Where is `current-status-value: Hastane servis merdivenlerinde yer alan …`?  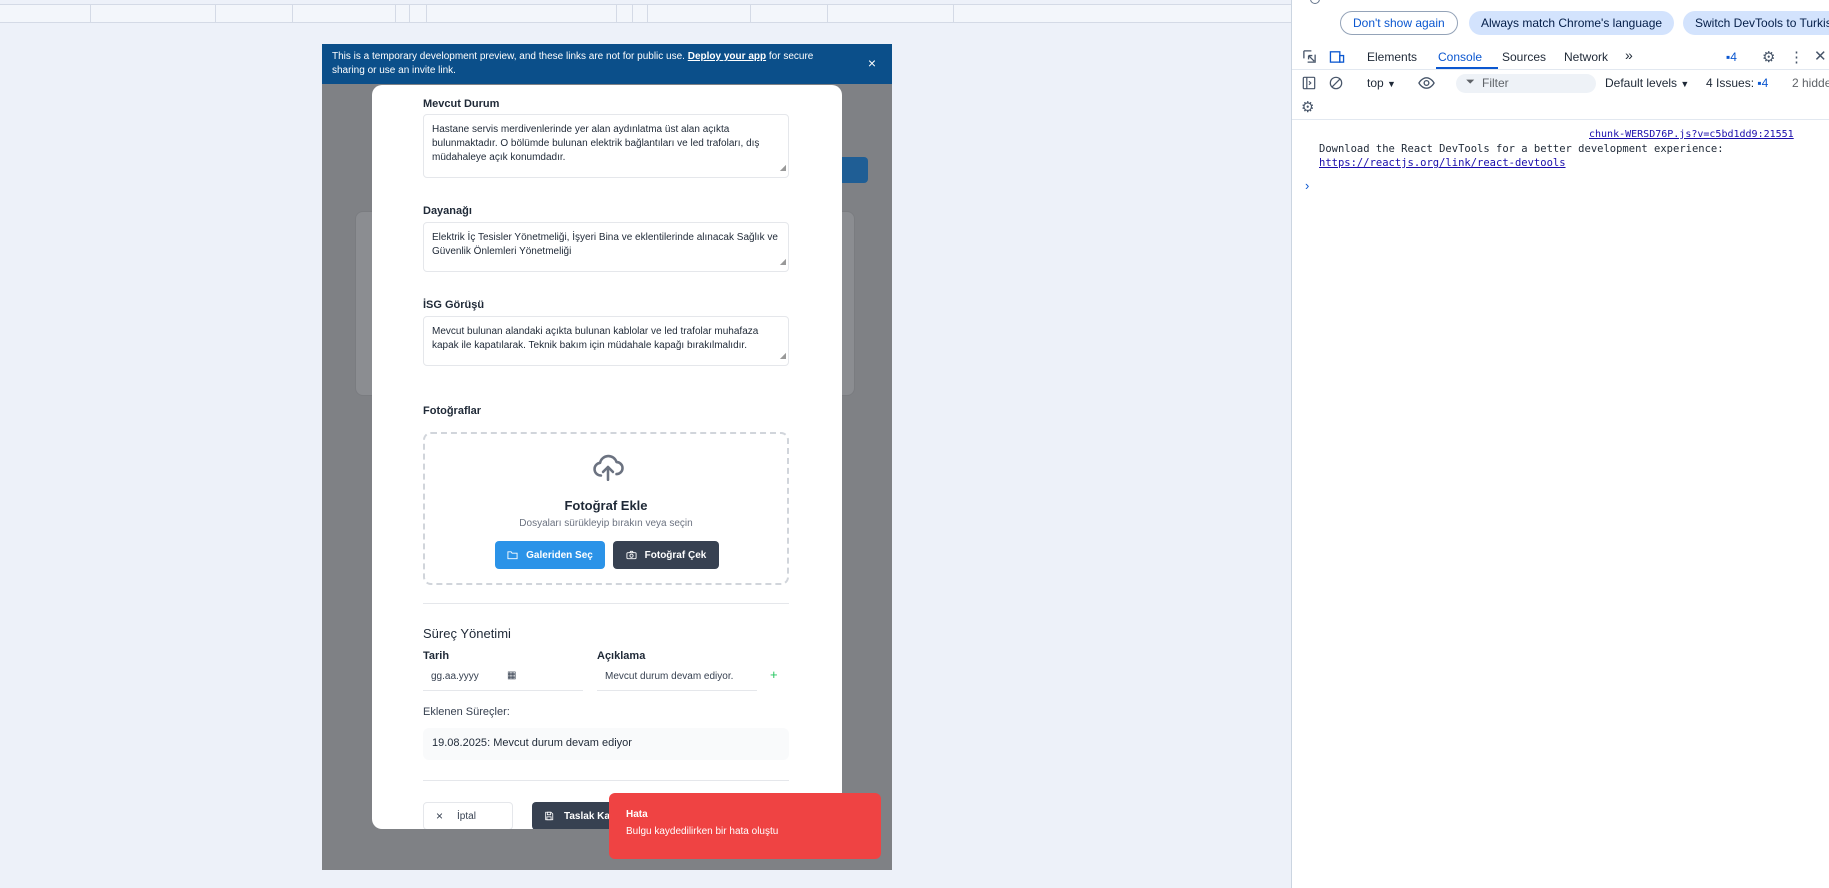 current-status-value: Hastane servis merdivenlerinde yer alan … is located at coordinates (596, 143).